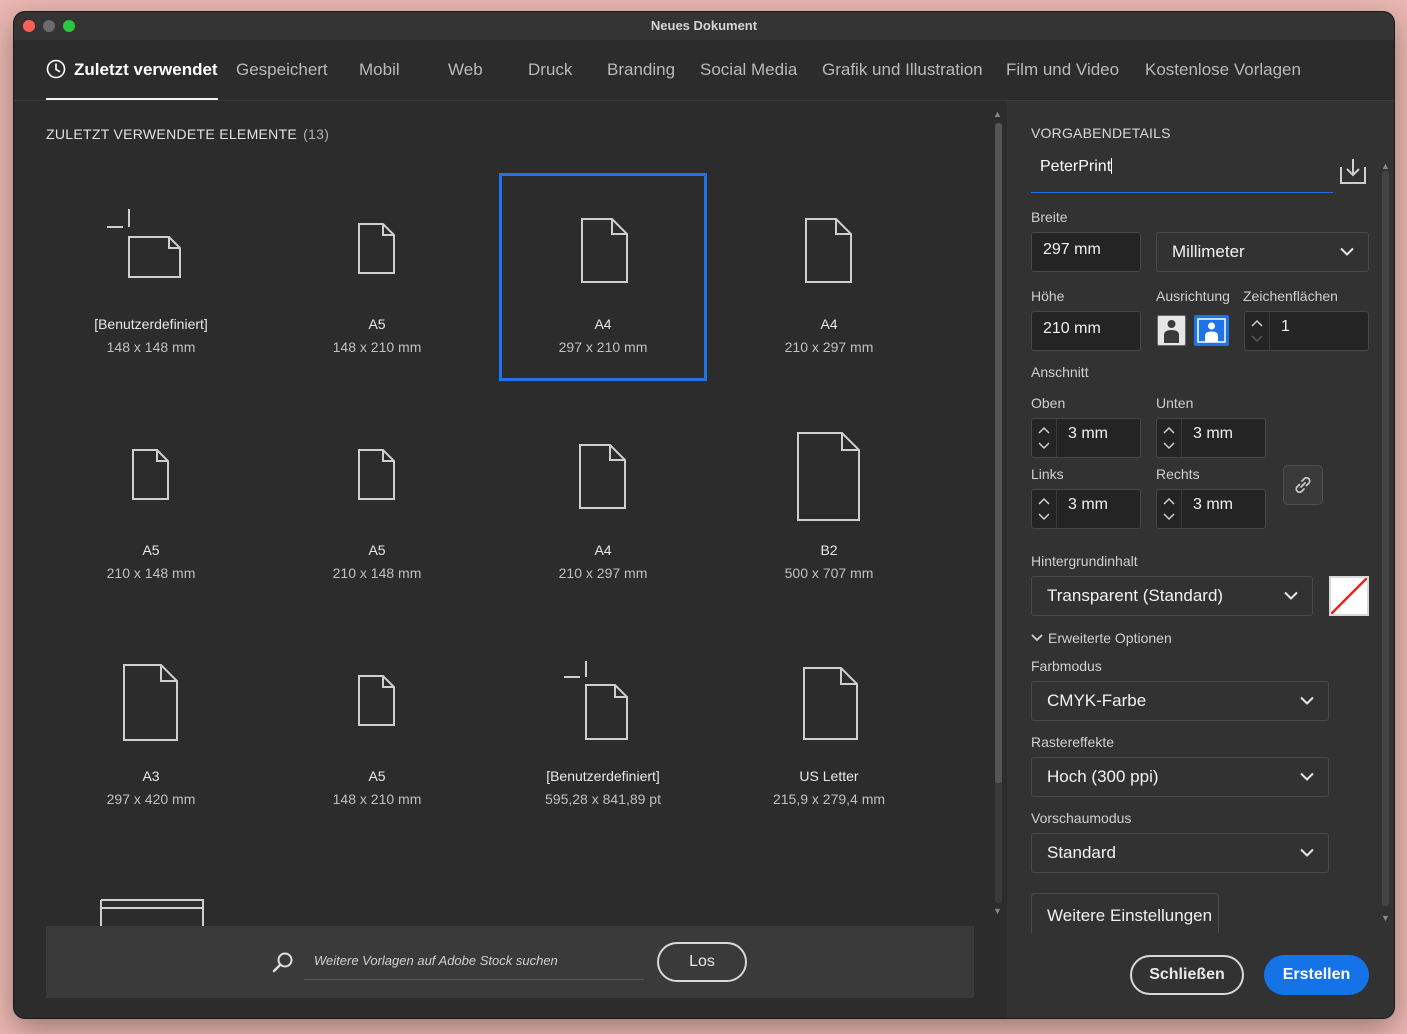 This screenshot has height=1034, width=1407. I want to click on preset-tile: B2 500 x 707 mm, so click(829, 503).